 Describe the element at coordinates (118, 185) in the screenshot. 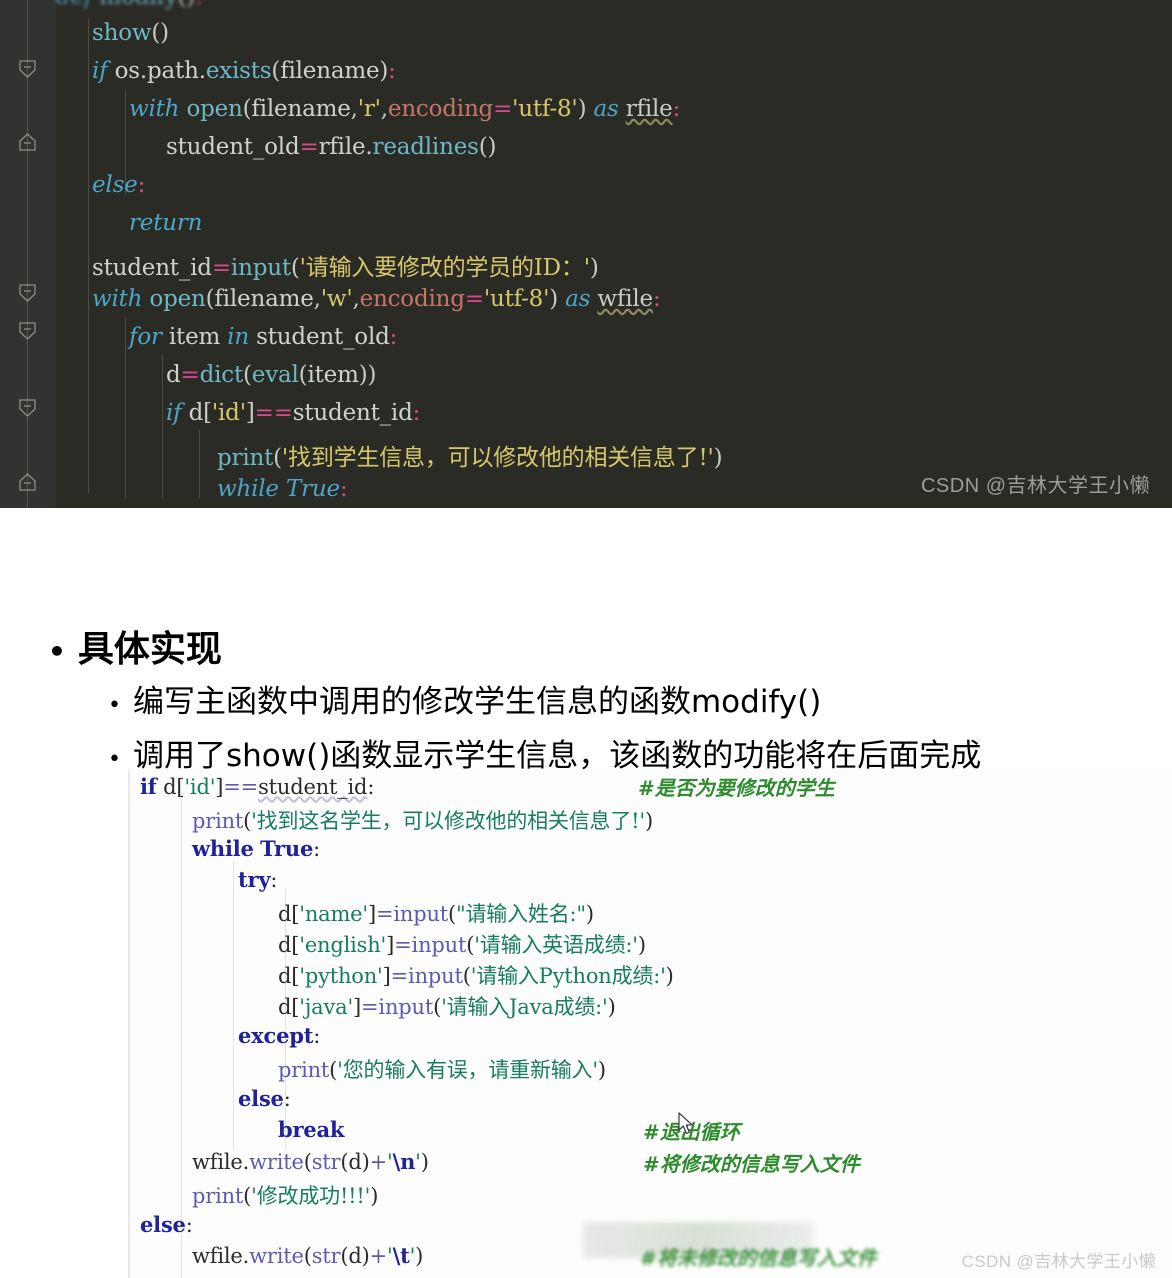

I see `code-line-else: else:` at that location.